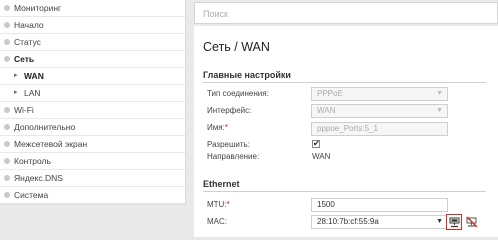  Describe the element at coordinates (348, 221) in the screenshot. I see `mac-value: 28:10:7b:cf:55:9a` at that location.